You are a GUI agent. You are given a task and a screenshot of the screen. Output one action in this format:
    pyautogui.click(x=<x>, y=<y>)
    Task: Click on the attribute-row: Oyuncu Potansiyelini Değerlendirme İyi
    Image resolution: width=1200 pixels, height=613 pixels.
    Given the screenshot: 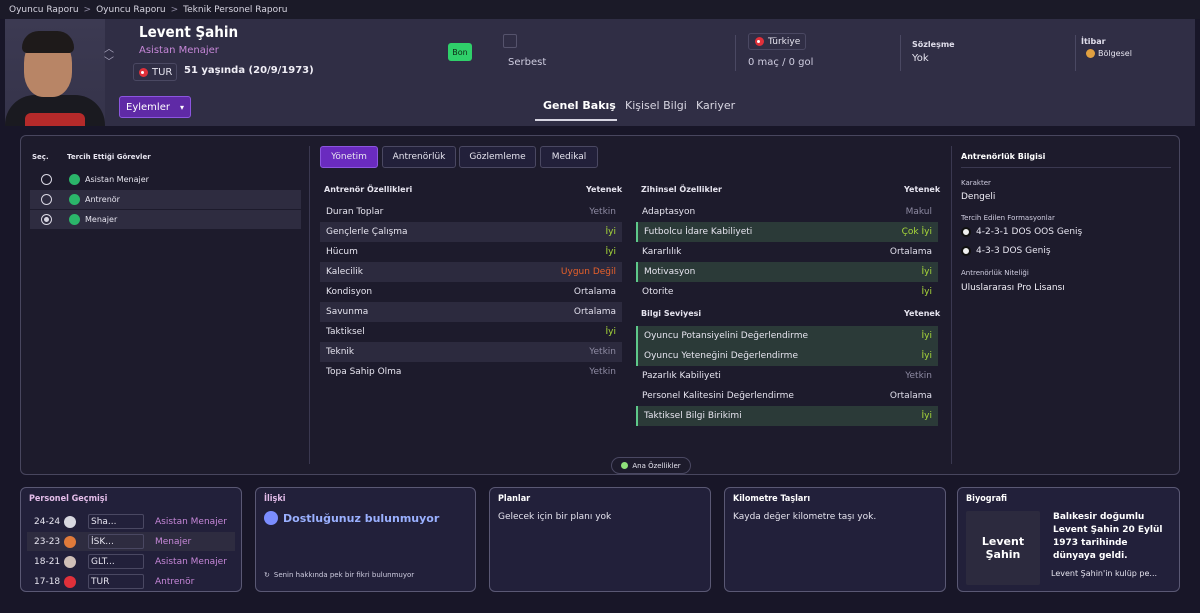 What is the action you would take?
    pyautogui.click(x=787, y=336)
    